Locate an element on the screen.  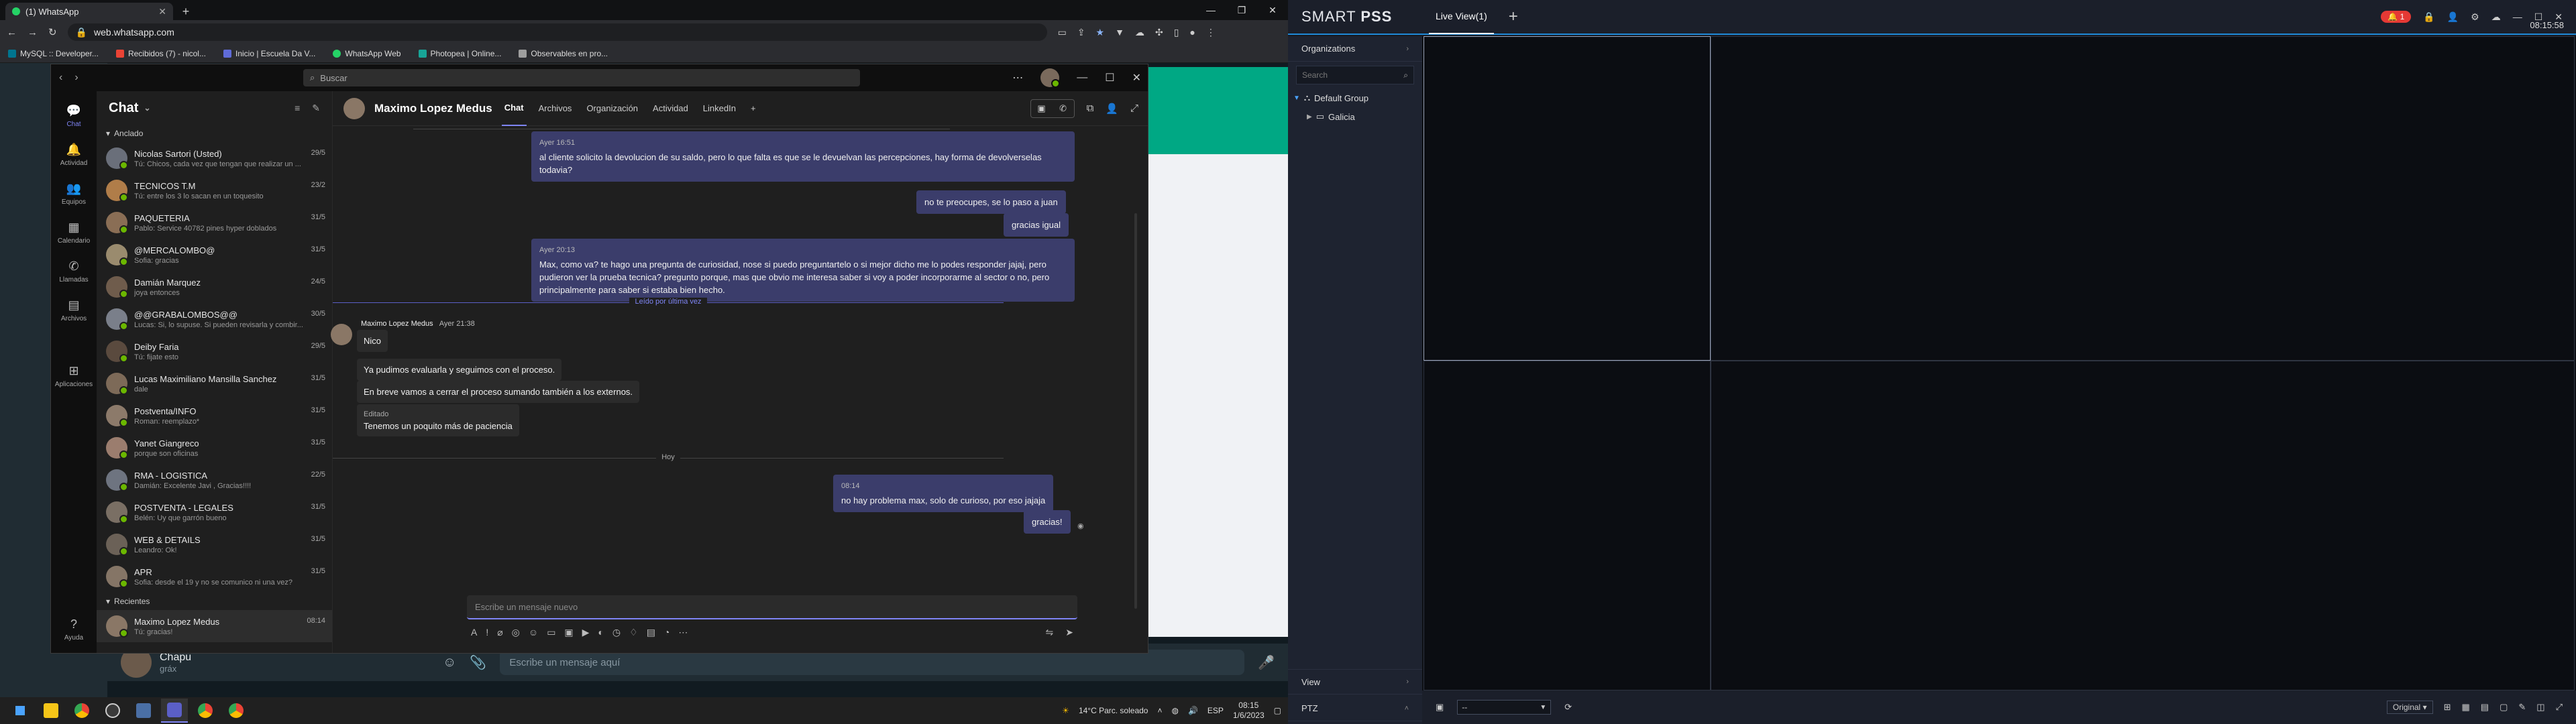
rail-chat: 💬 Chat is located at coordinates (74, 116).